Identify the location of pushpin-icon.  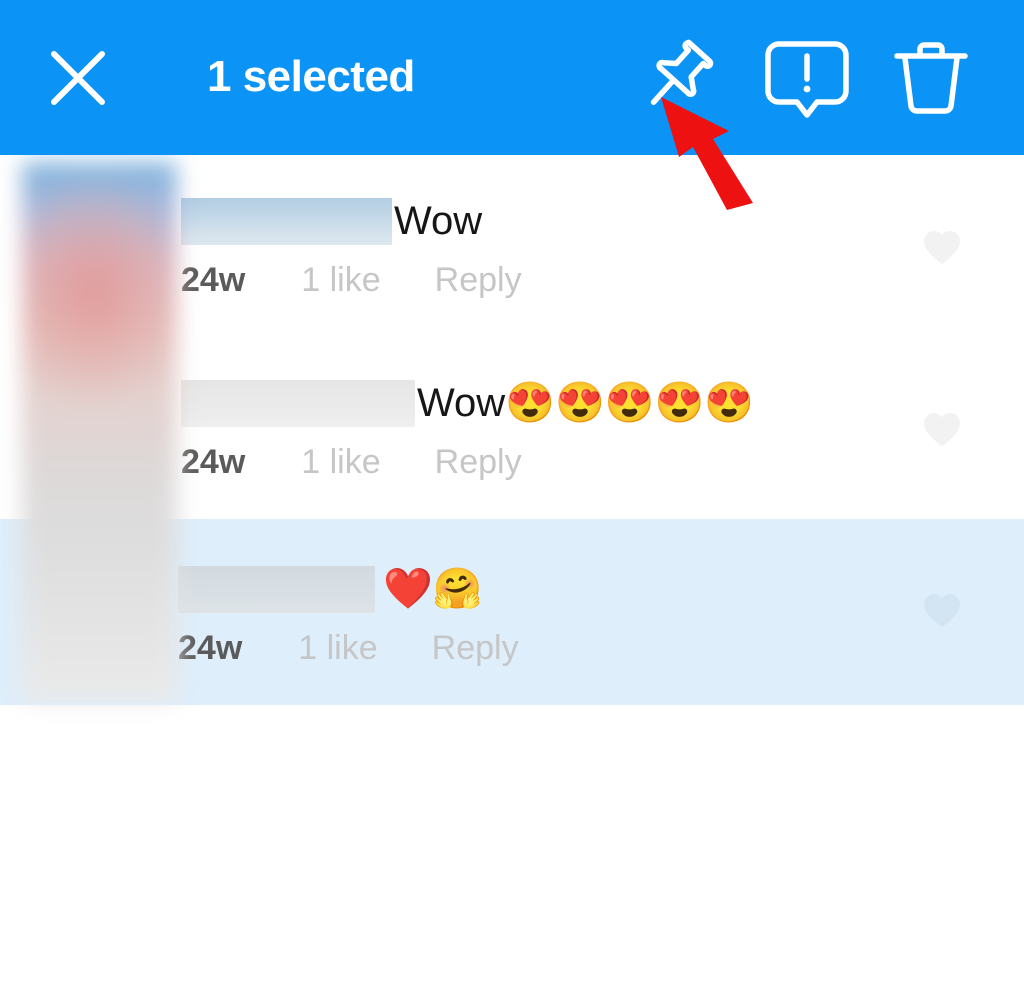
(682, 72).